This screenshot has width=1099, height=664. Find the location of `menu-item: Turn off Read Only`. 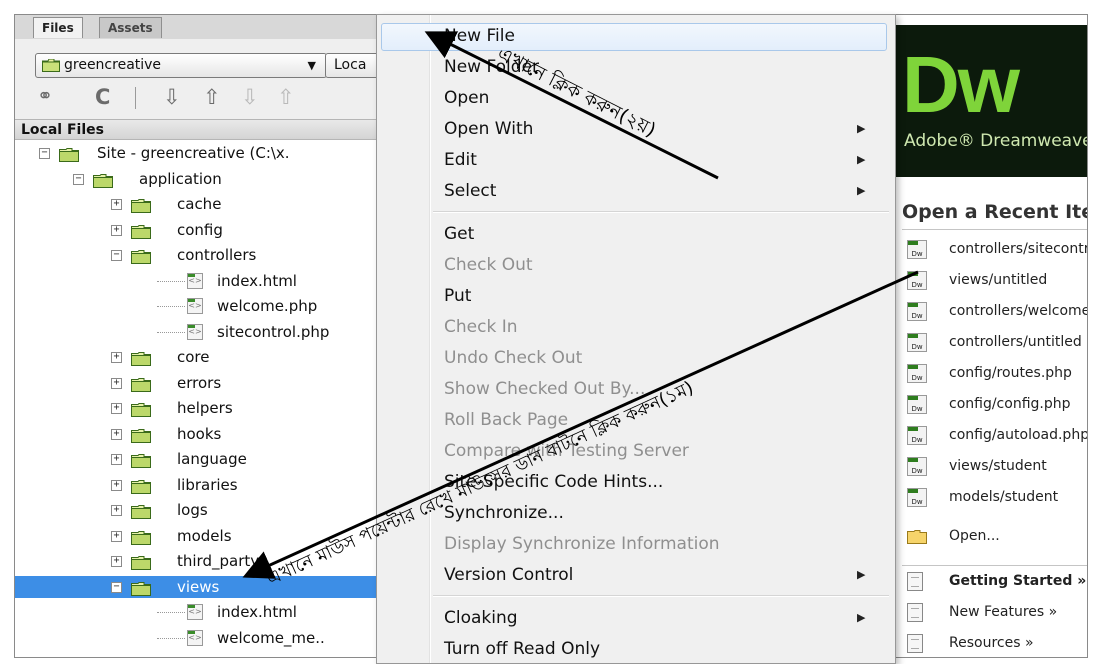

menu-item: Turn off Read Only is located at coordinates (636, 648).